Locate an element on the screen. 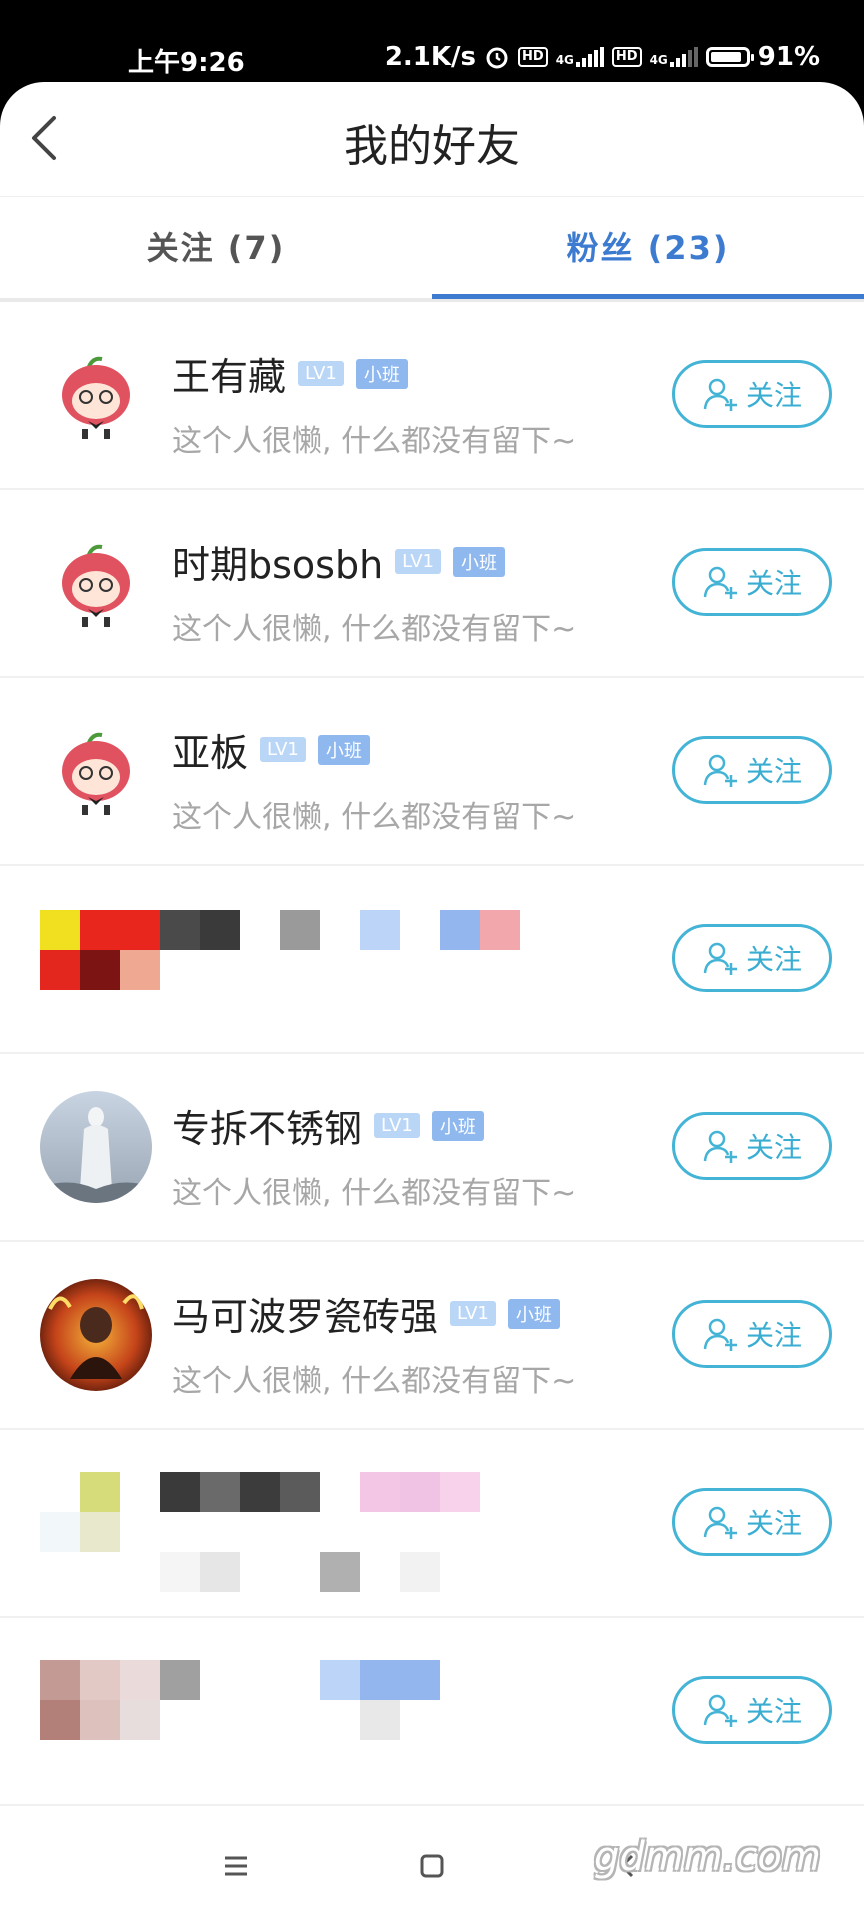 The height and width of the screenshot is (1920, 864). tab-following: 关注 (7) is located at coordinates (216, 247).